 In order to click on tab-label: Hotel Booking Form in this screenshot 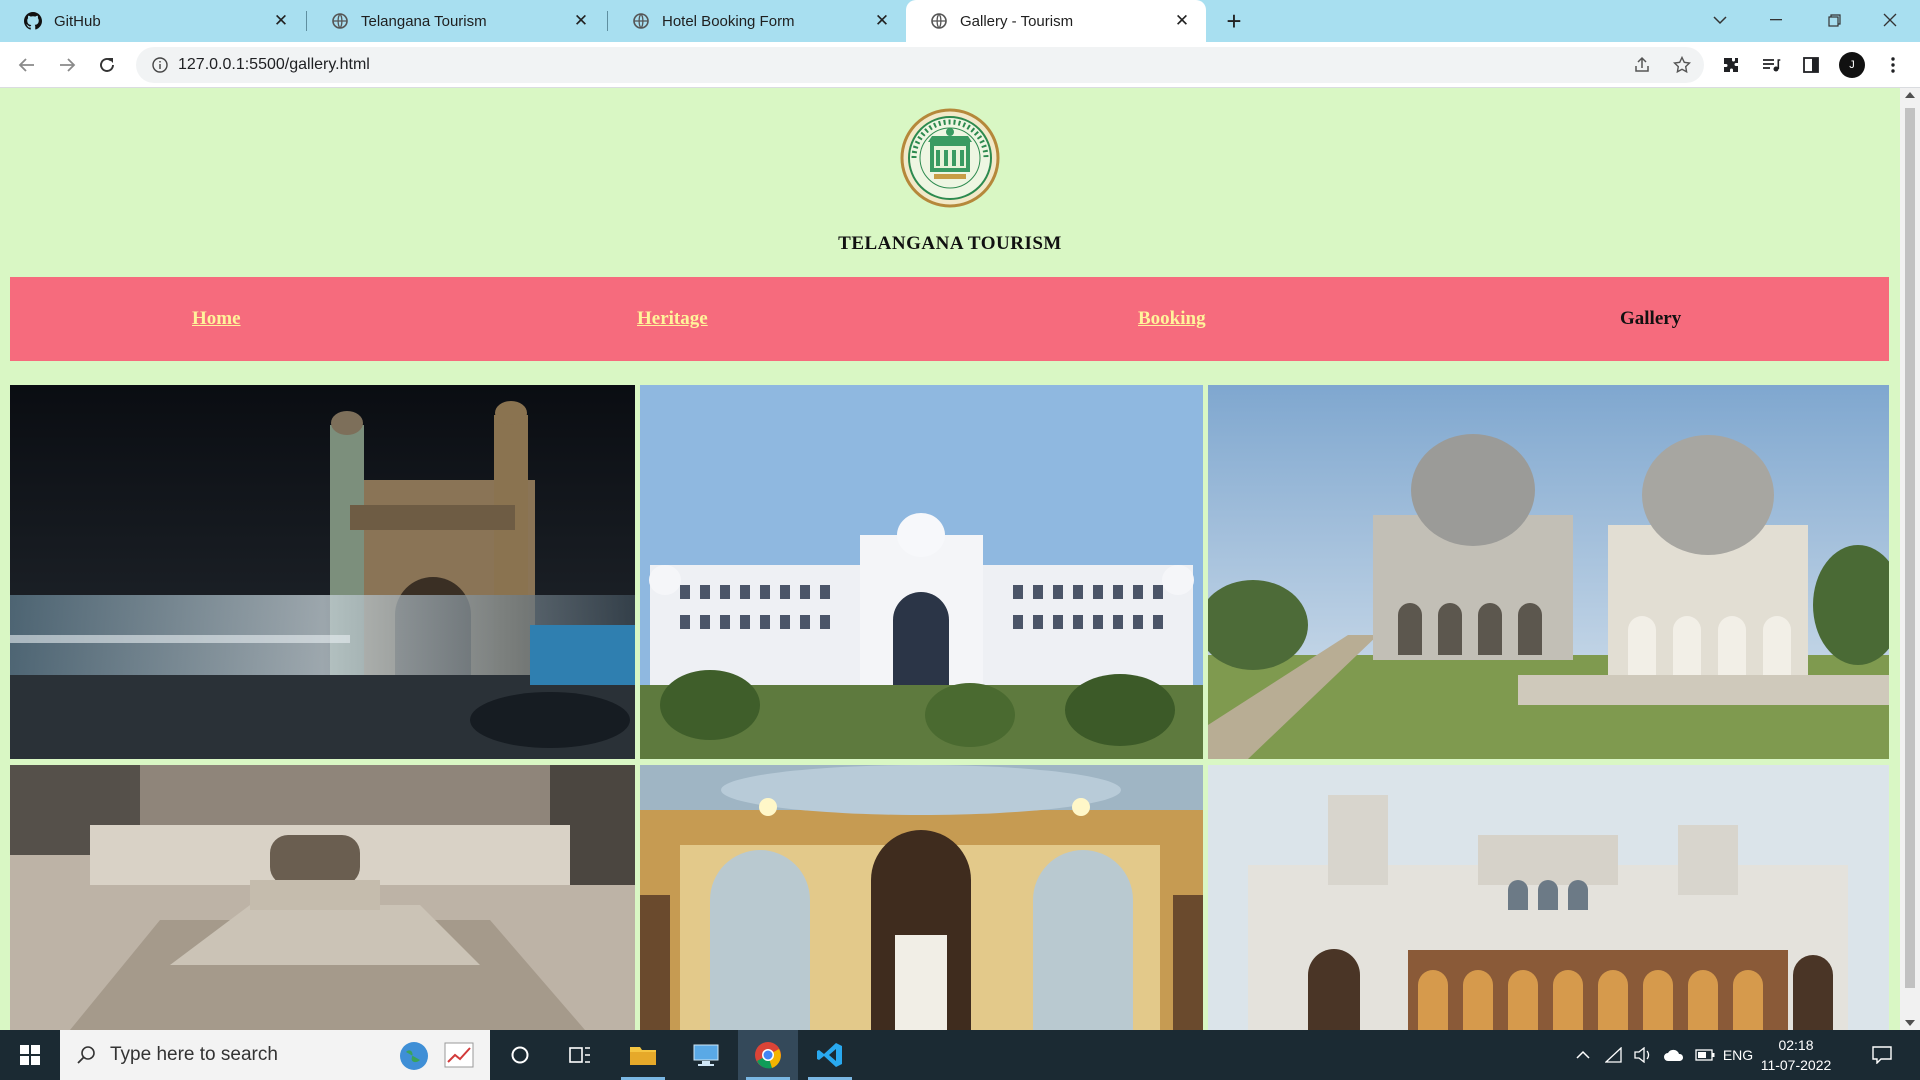, I will do `click(728, 21)`.